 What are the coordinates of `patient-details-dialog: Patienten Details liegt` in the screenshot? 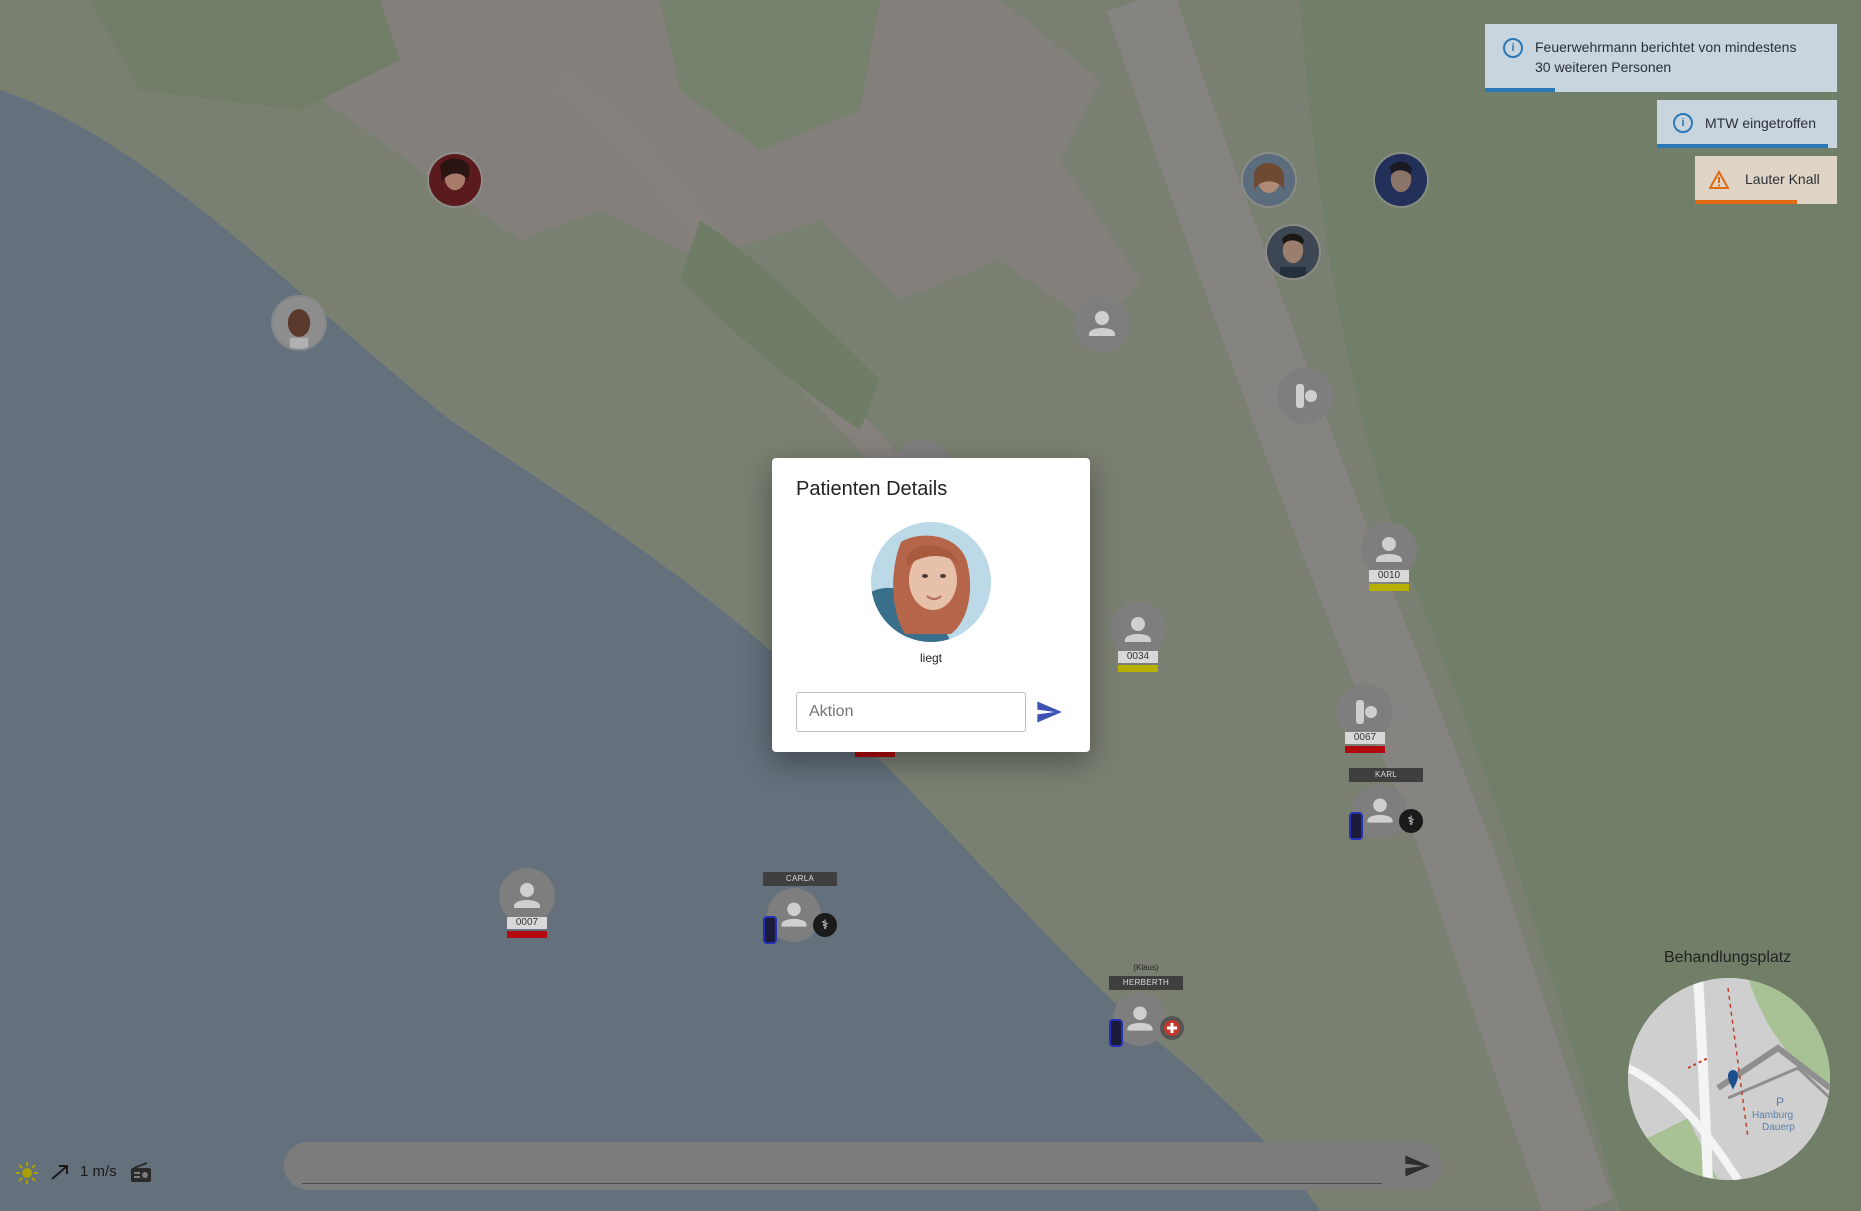 It's located at (931, 605).